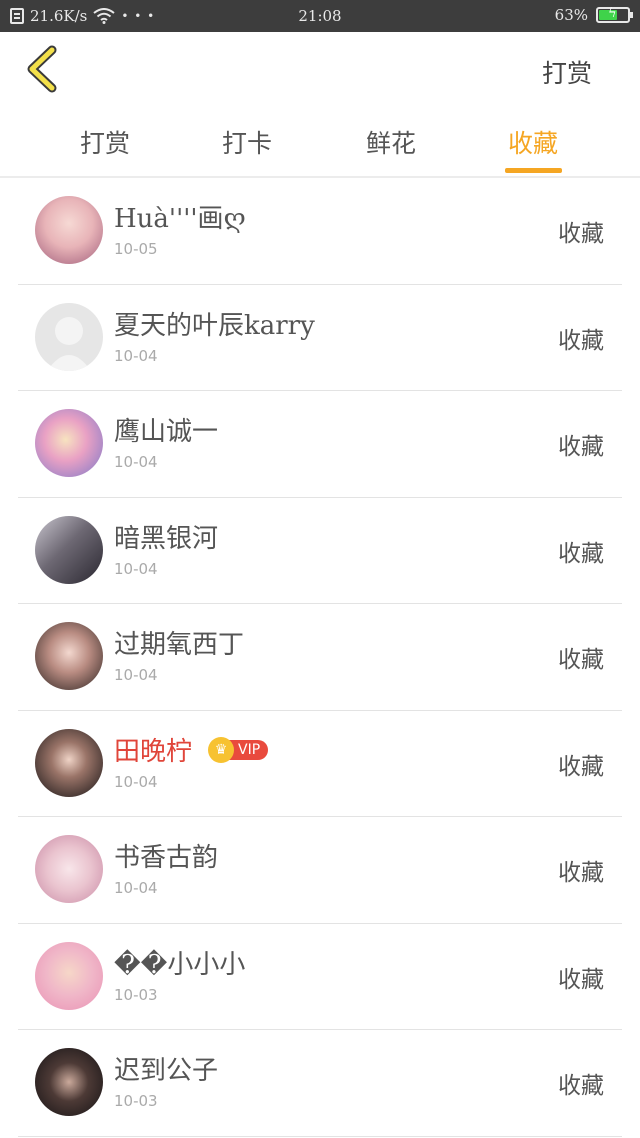 The image size is (640, 1138). I want to click on charging-icon: ϟ, so click(612, 13).